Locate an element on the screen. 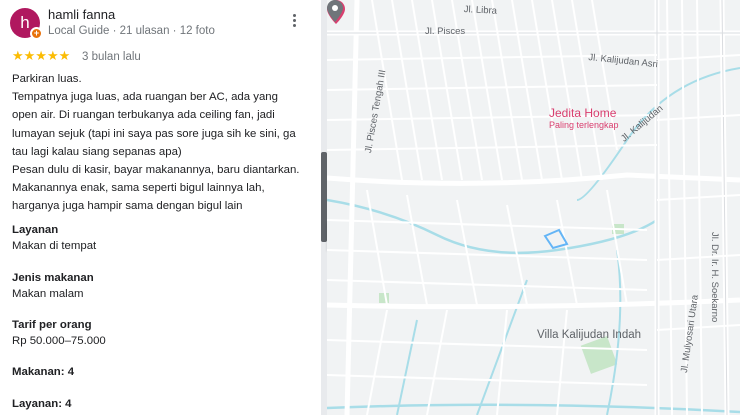 This screenshot has height=415, width=740. review-date: 3 bulan lalu is located at coordinates (111, 57).